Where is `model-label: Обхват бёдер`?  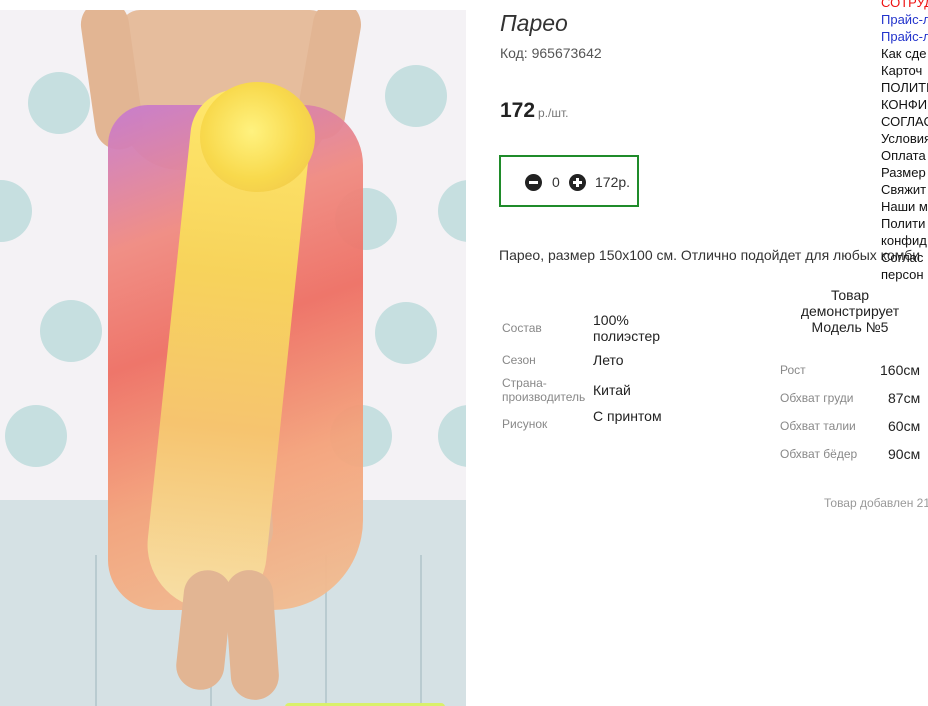
model-label: Обхват бёдер is located at coordinates (819, 454).